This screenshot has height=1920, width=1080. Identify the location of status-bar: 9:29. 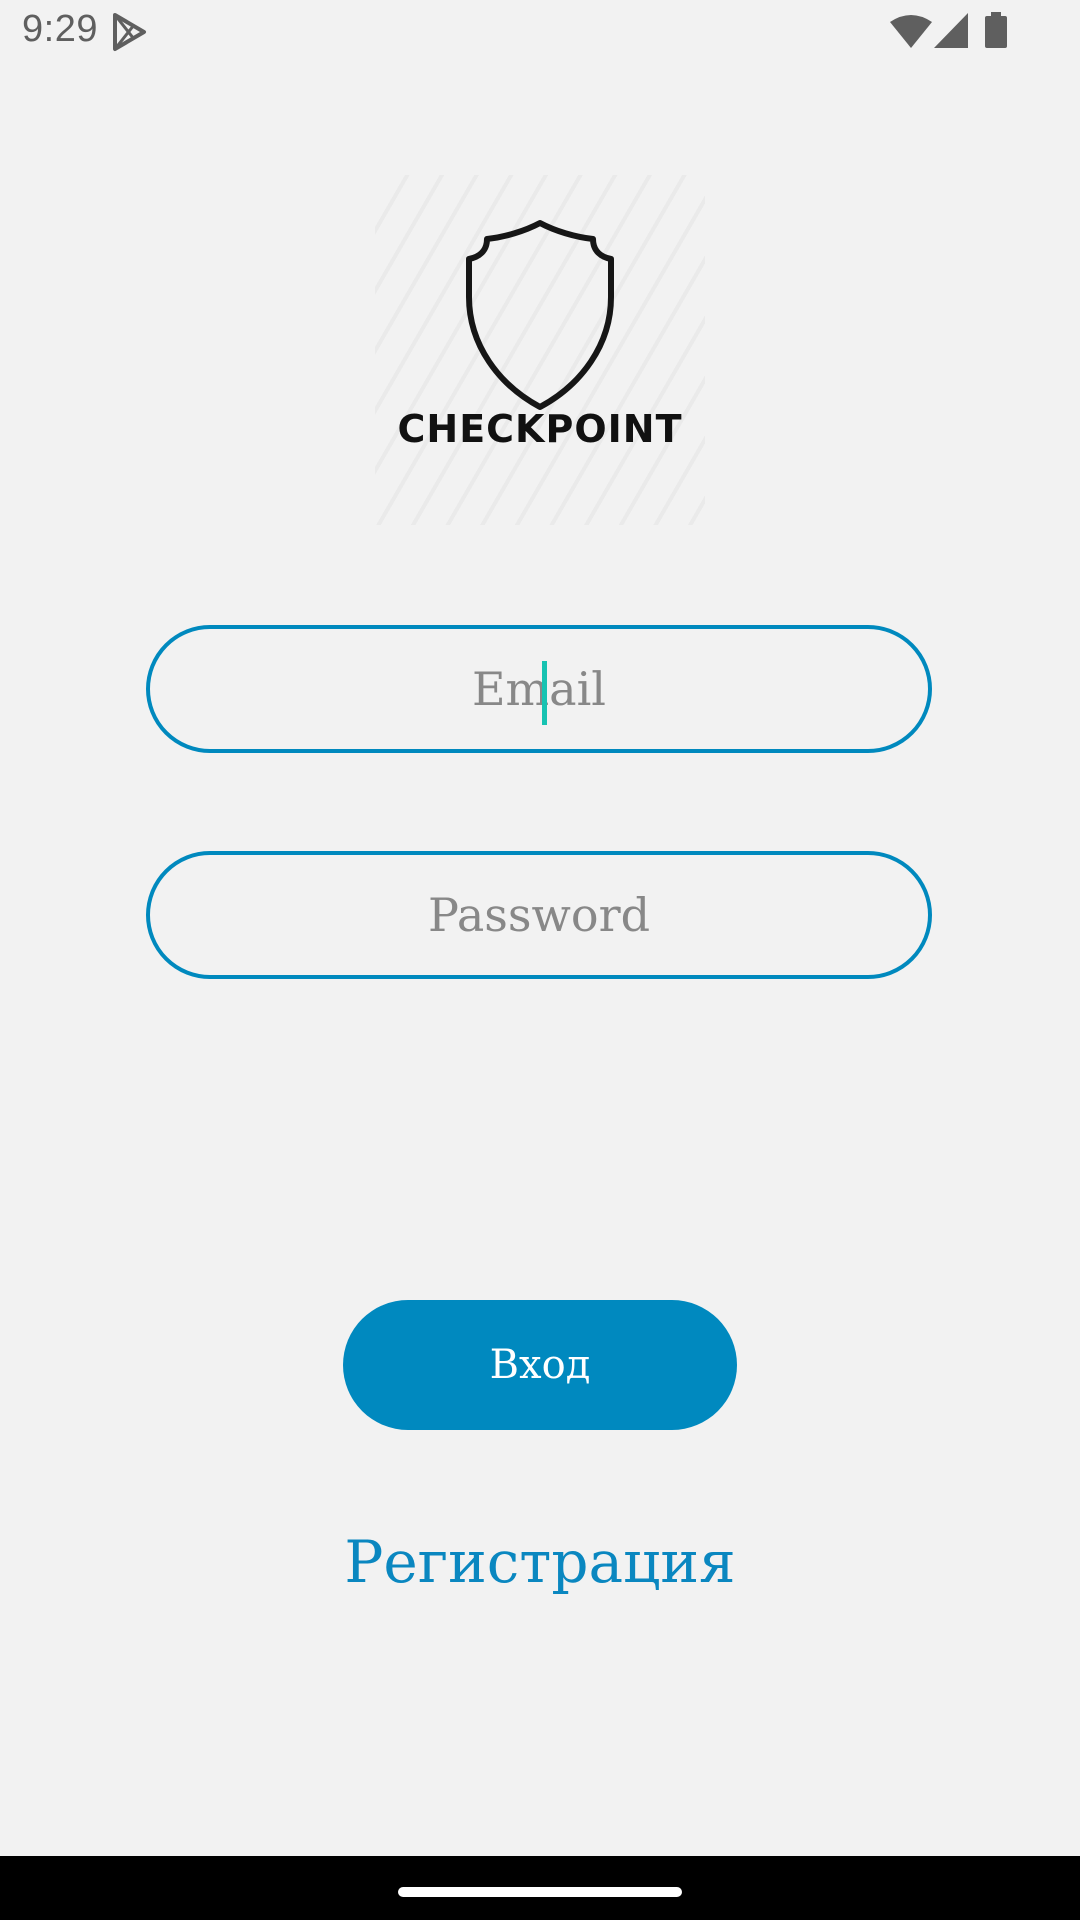
(540, 31).